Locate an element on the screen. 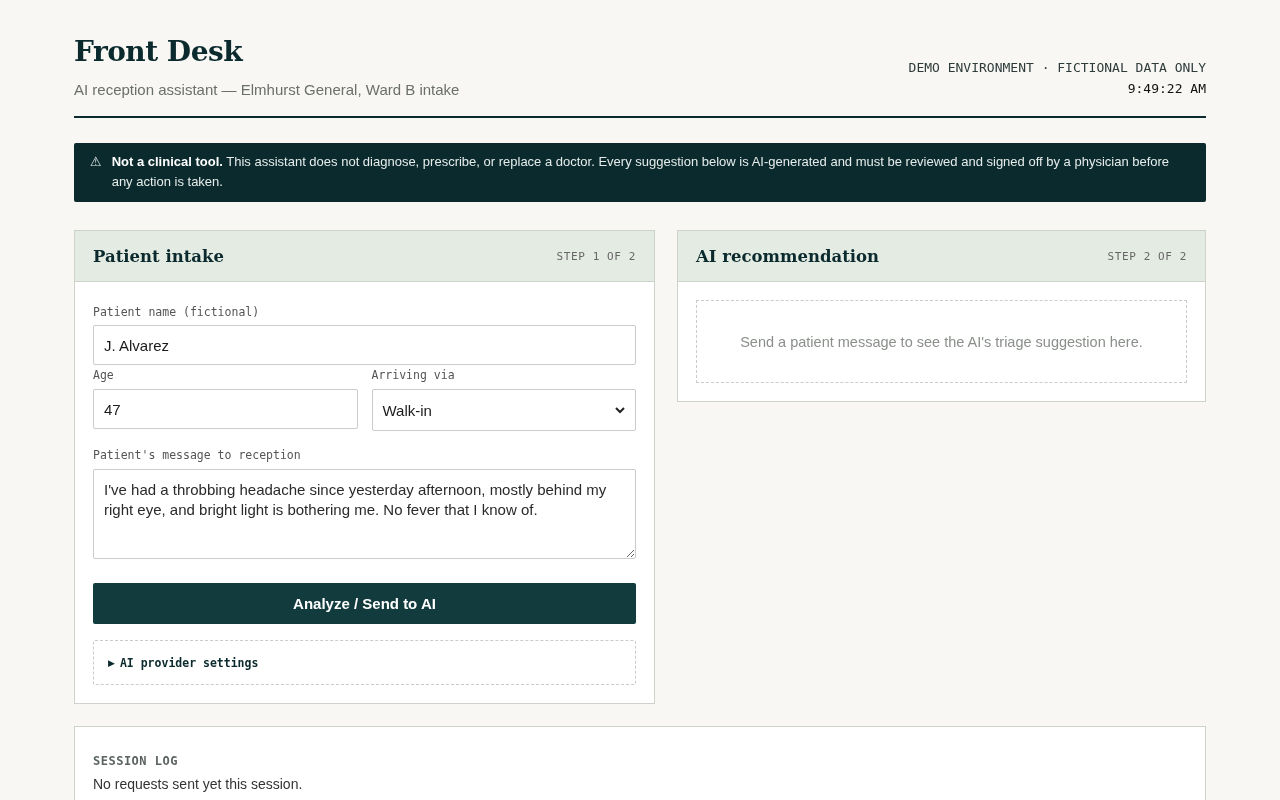 The height and width of the screenshot is (800, 1280). page-title: Front Desk is located at coordinates (159, 52).